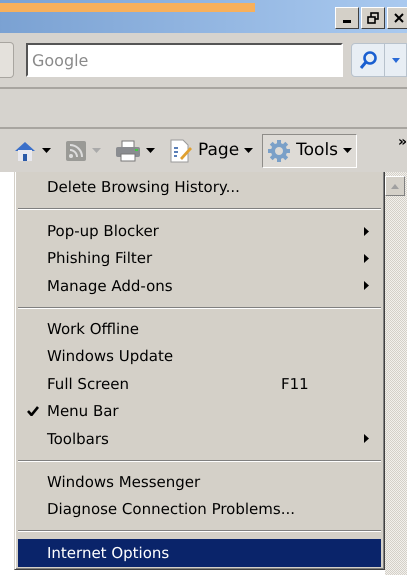 The image size is (407, 575). What do you see at coordinates (279, 150) in the screenshot?
I see `gear-icon` at bounding box center [279, 150].